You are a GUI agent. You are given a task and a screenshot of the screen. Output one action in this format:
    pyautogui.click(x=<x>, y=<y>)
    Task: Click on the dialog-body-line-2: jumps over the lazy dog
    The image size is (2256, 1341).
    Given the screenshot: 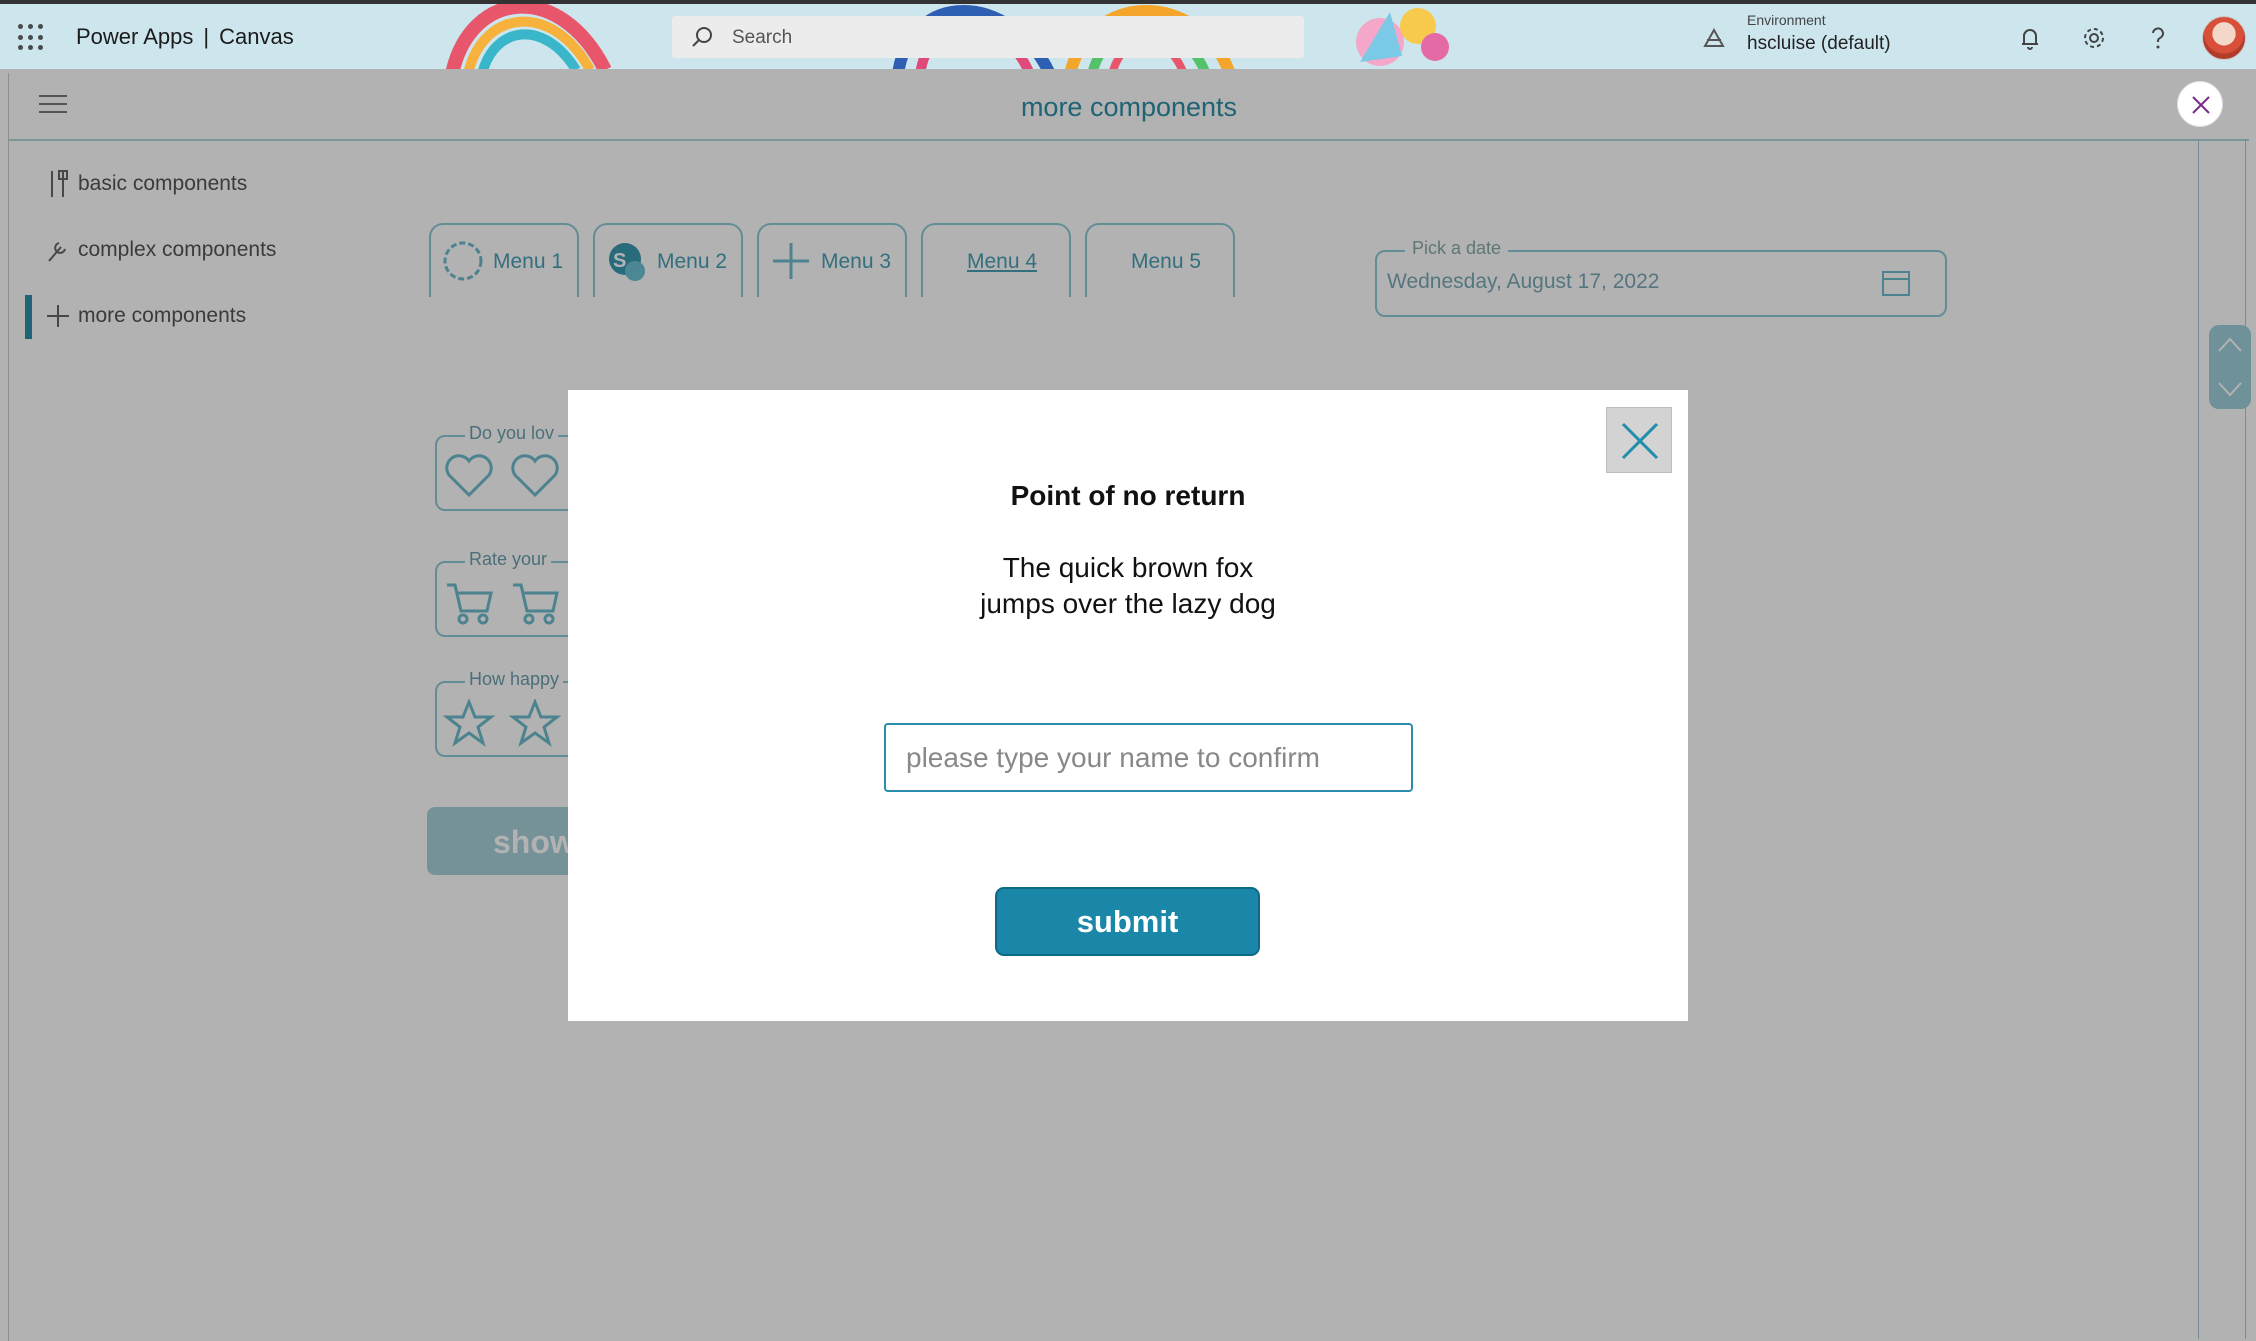 What is the action you would take?
    pyautogui.click(x=1128, y=603)
    